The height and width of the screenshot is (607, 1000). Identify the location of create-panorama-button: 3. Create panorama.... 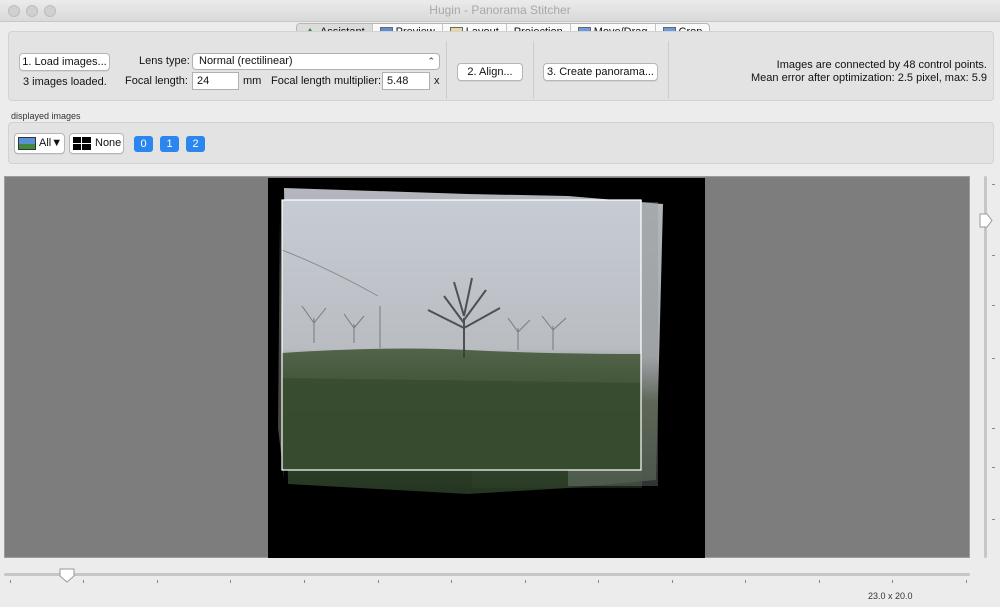
(600, 72).